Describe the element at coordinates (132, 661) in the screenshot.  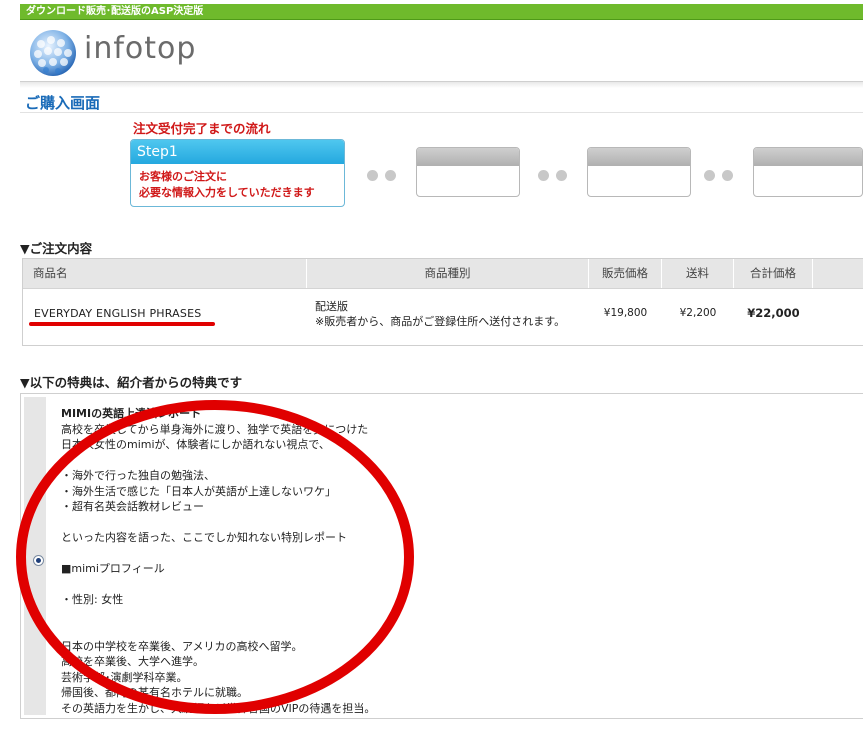
I see `bonus-line: 高校を卒業後、大学へ進学。` at that location.